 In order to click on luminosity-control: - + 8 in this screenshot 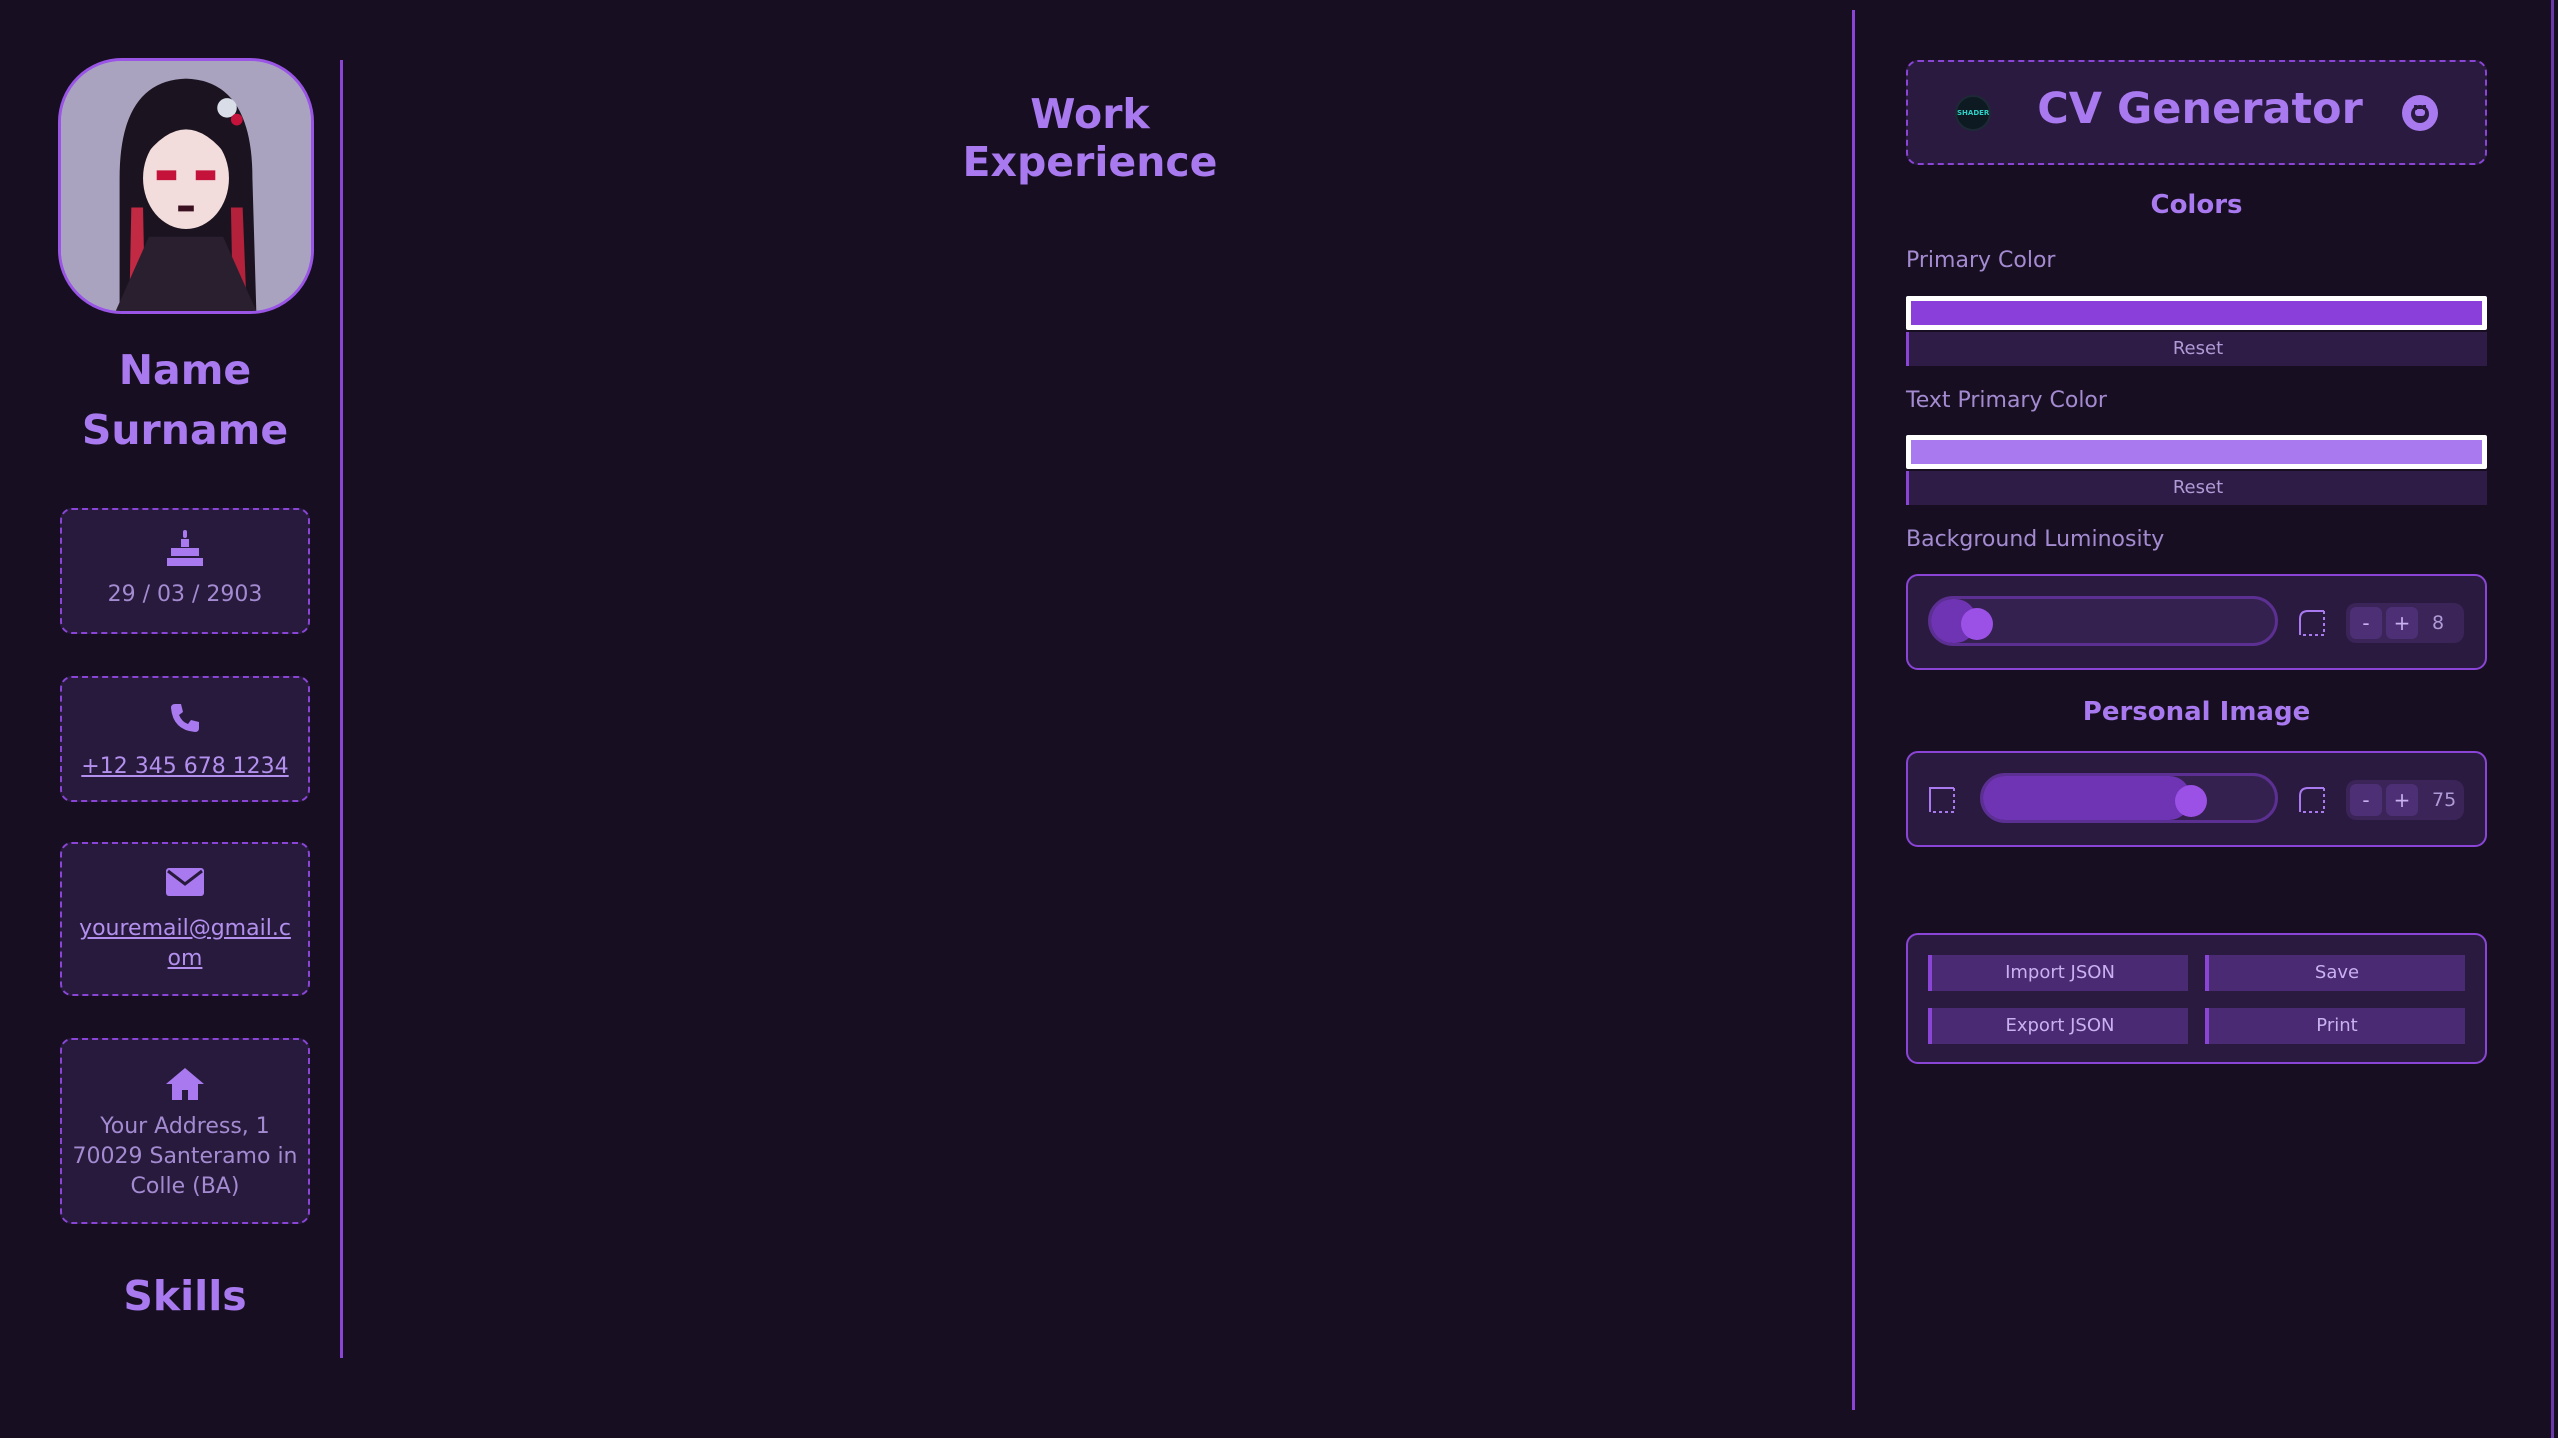, I will do `click(2196, 622)`.